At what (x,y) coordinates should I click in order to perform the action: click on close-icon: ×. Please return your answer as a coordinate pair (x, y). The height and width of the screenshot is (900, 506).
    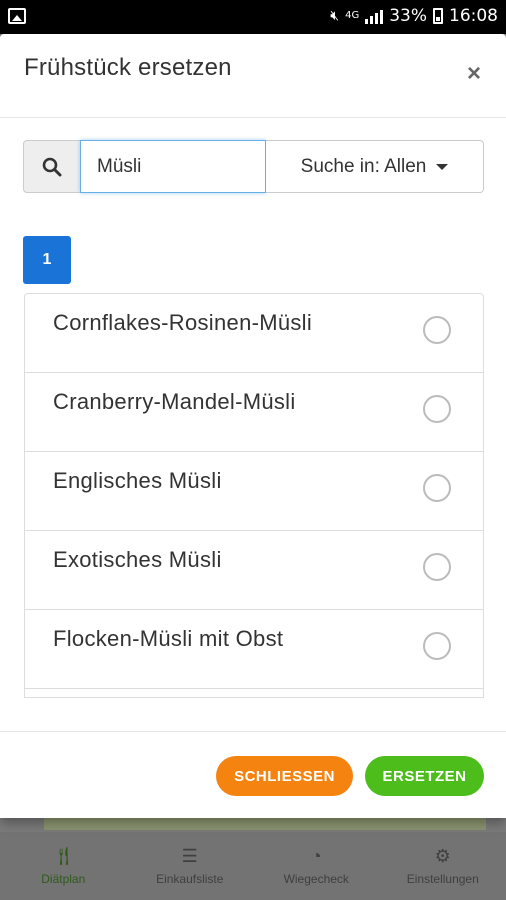
    Looking at the image, I should click on (474, 74).